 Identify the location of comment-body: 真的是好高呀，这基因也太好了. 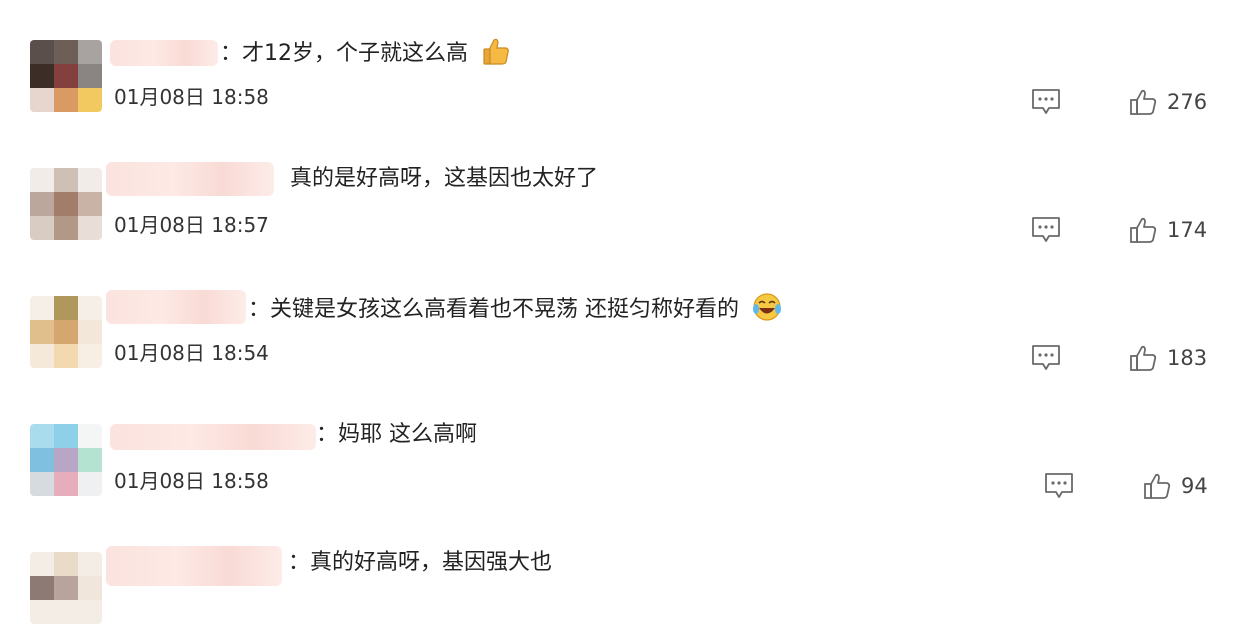
(444, 178).